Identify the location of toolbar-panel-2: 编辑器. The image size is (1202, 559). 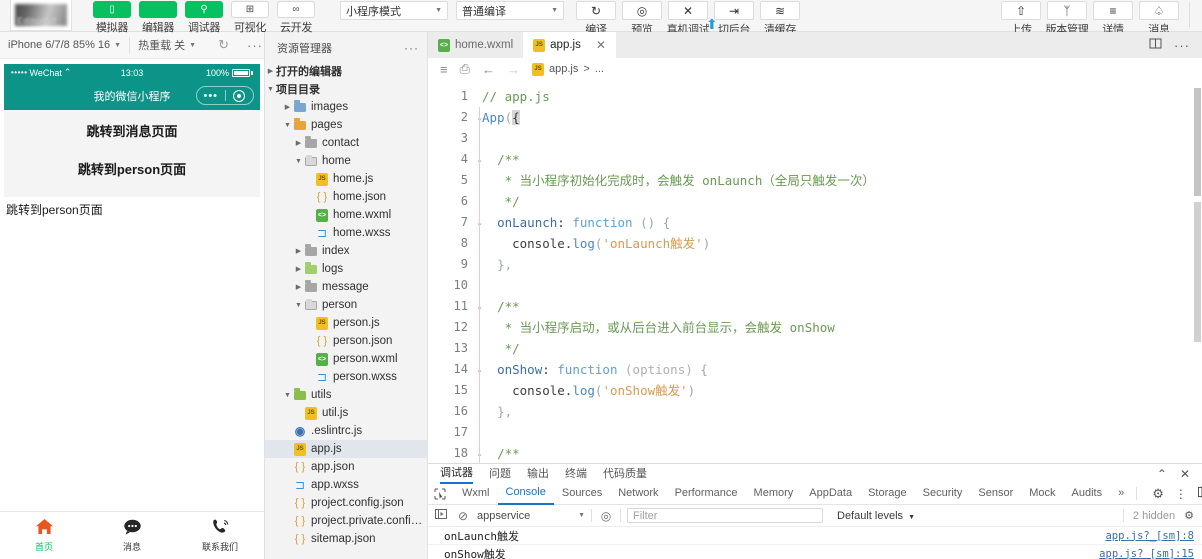
(158, 17).